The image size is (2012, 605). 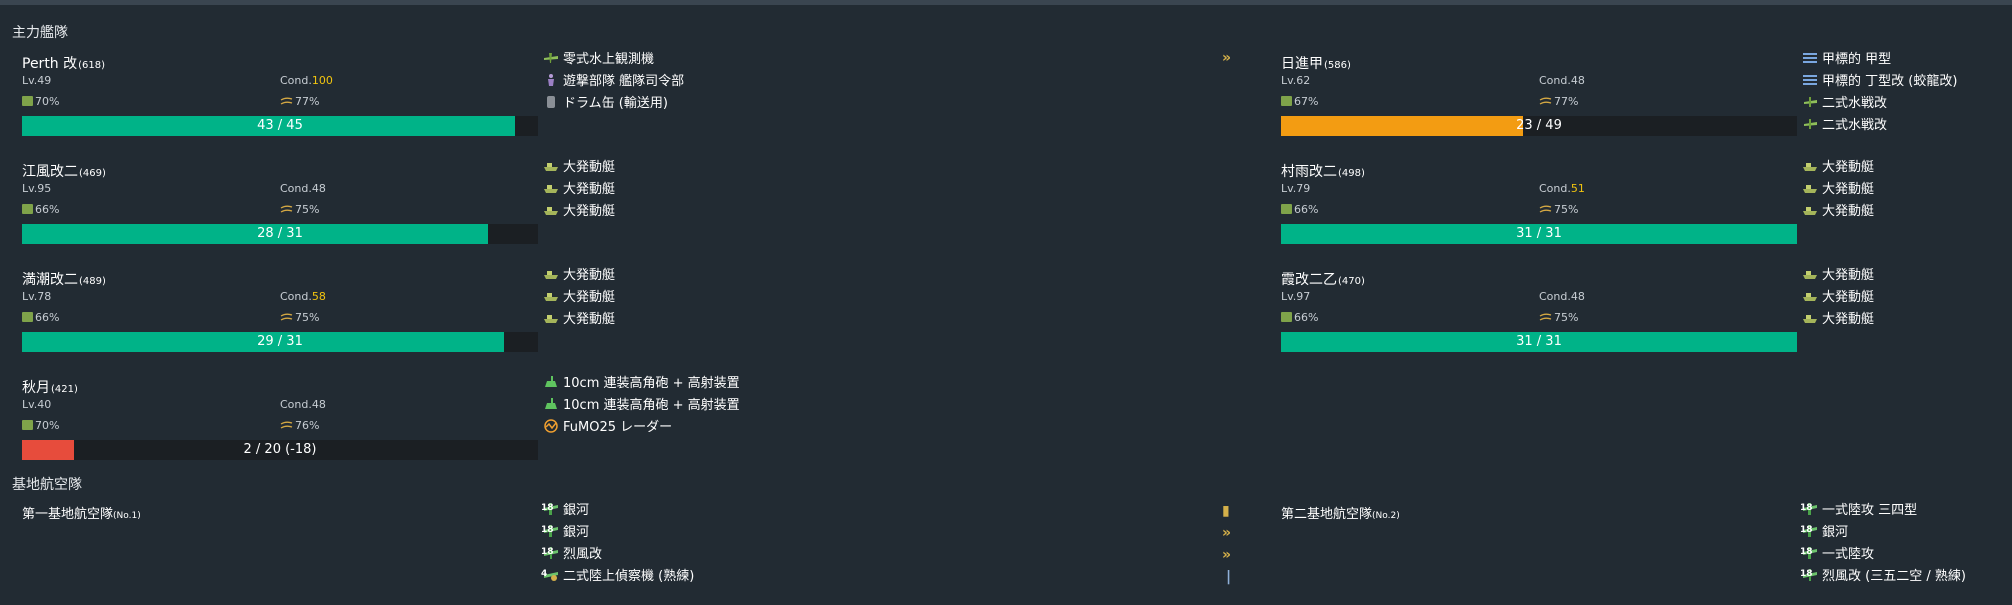 I want to click on ship-name-label: 秋月, so click(x=36, y=388).